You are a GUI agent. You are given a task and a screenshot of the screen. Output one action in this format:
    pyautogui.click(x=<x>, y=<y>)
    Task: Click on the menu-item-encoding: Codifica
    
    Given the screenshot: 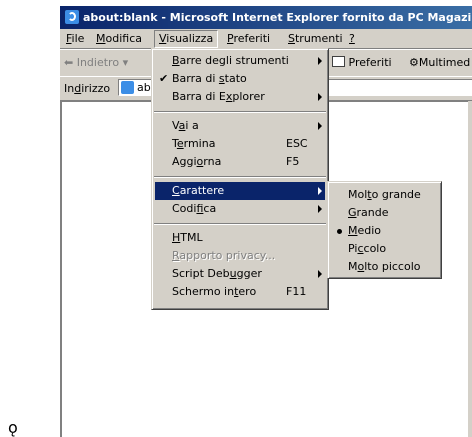 What is the action you would take?
    pyautogui.click(x=240, y=209)
    